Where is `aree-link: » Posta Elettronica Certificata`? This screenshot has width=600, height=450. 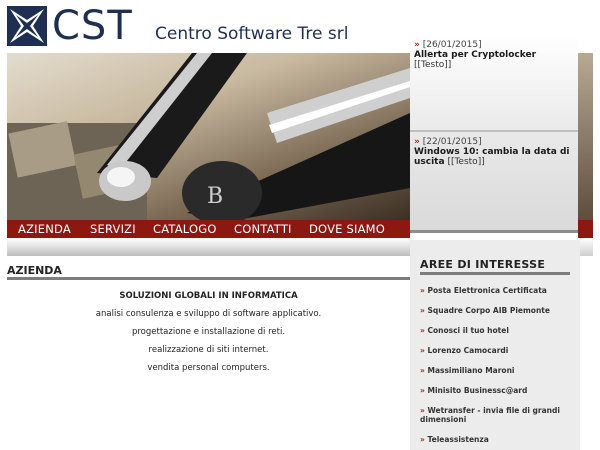 aree-link: » Posta Elettronica Certificata is located at coordinates (500, 290).